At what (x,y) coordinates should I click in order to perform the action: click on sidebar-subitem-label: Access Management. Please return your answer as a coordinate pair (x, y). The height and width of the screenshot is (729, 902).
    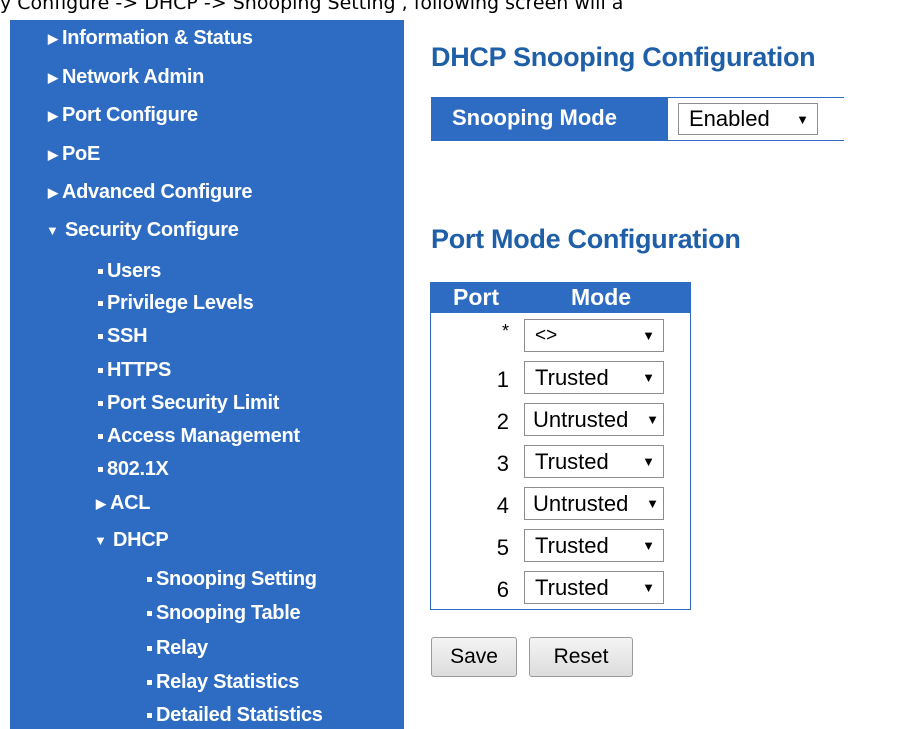
    Looking at the image, I should click on (203, 436).